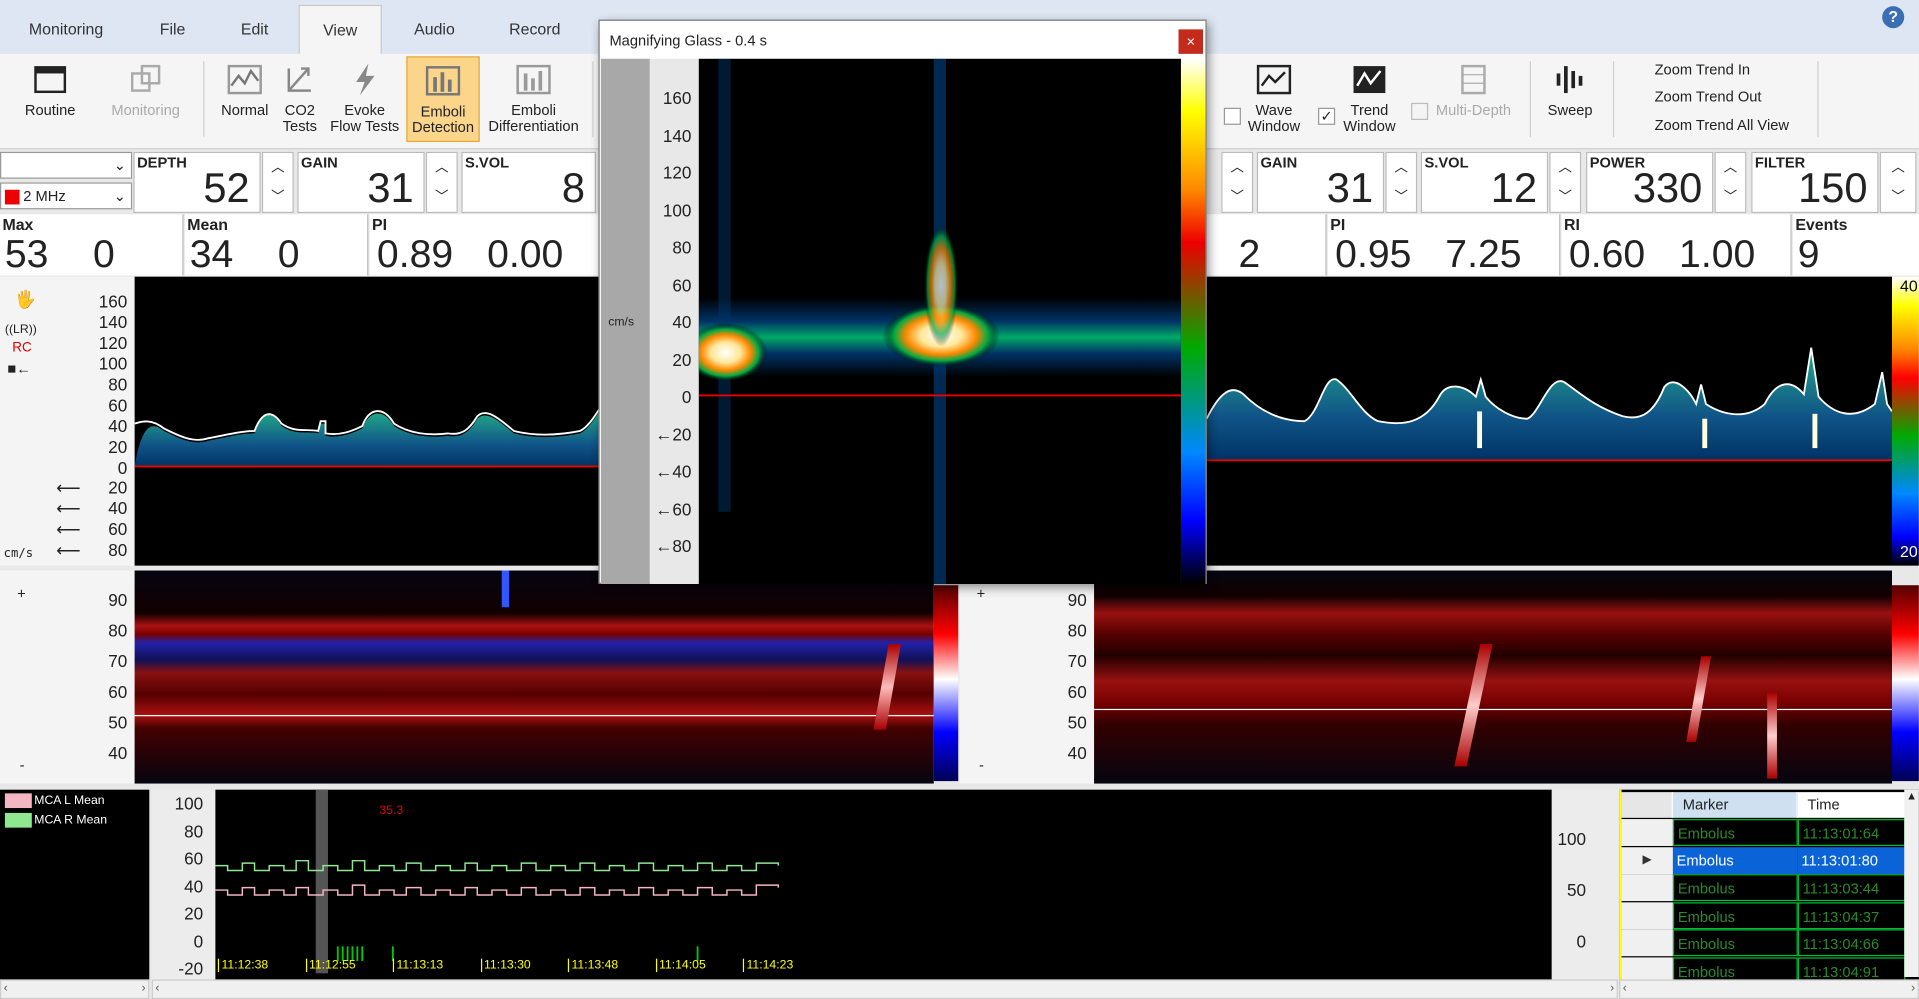 This screenshot has height=999, width=1919. Describe the element at coordinates (300, 99) in the screenshot. I see `co2-tests-button: CO2 Tests` at that location.